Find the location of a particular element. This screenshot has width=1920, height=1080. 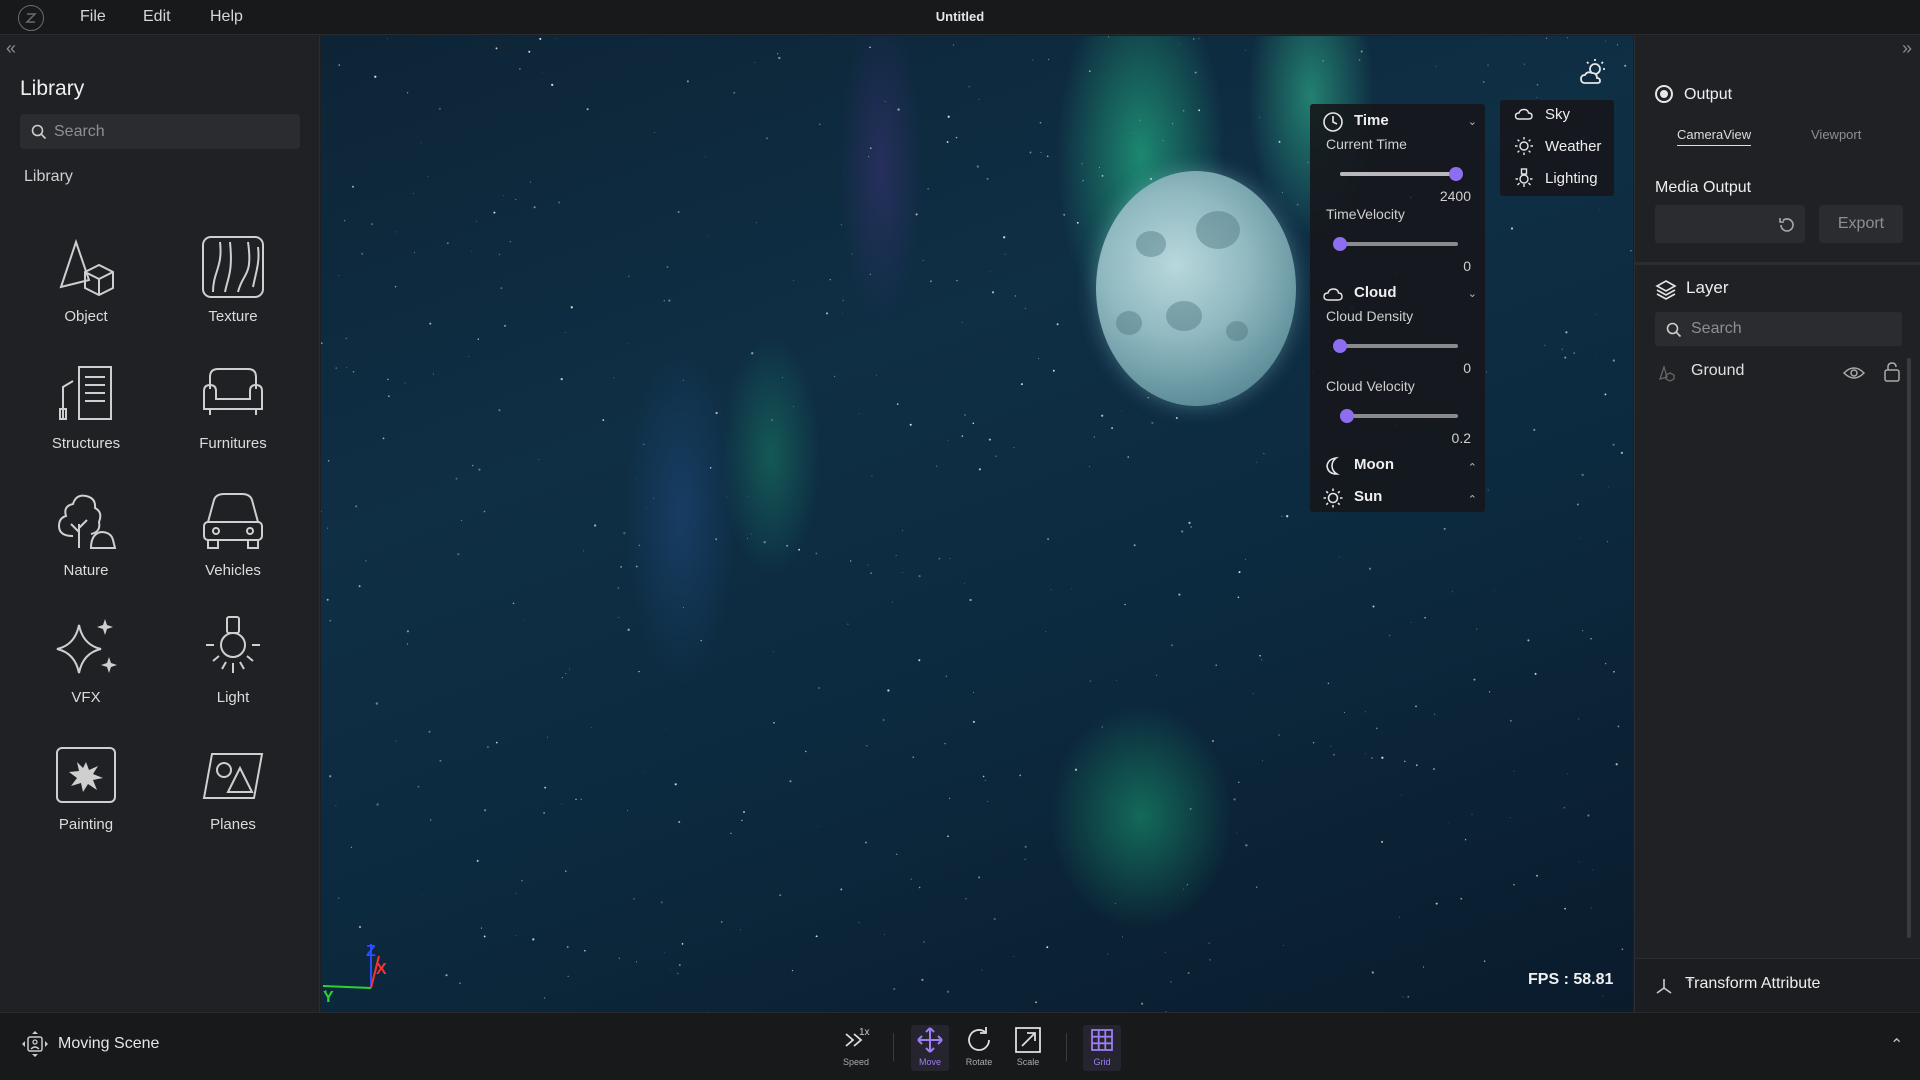

export-button: Export is located at coordinates (1861, 224).